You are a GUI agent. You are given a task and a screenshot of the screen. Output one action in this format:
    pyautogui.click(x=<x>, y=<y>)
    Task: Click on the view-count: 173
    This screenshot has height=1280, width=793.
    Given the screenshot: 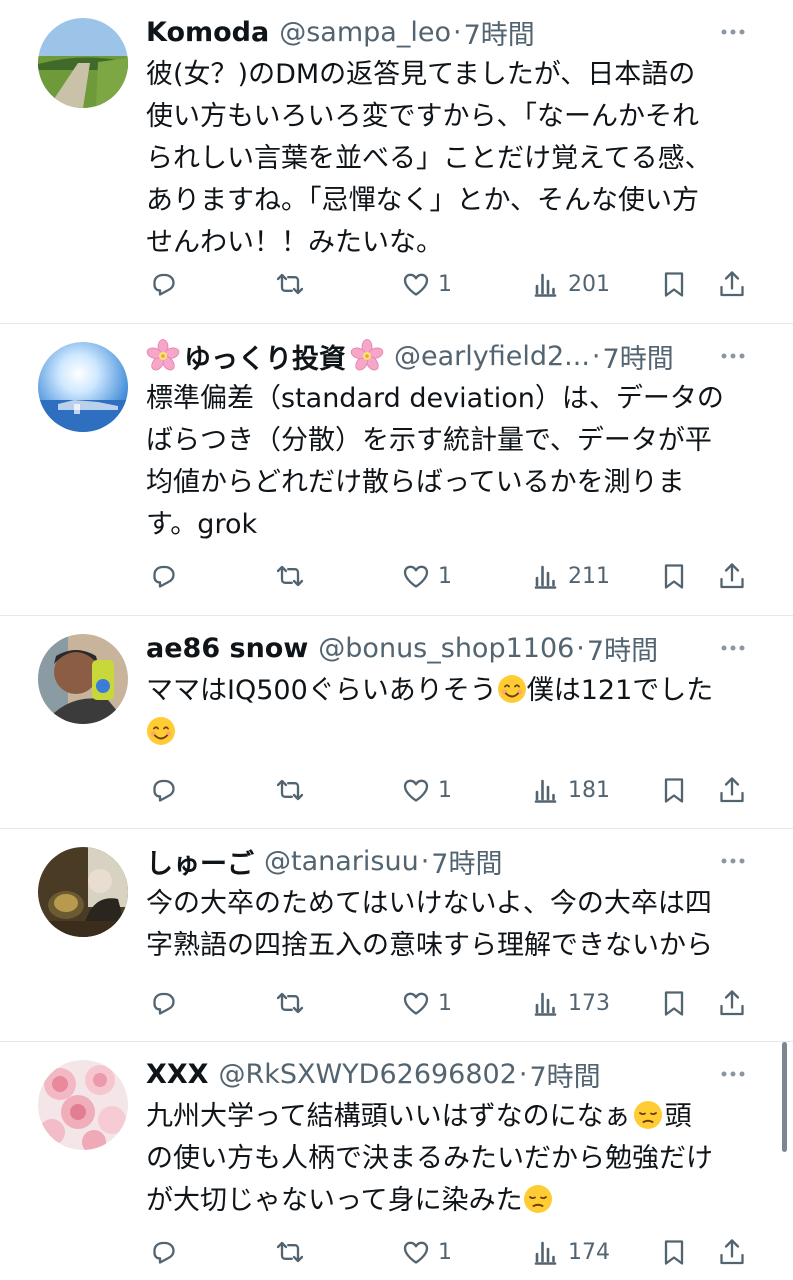 What is the action you would take?
    pyautogui.click(x=589, y=1003)
    